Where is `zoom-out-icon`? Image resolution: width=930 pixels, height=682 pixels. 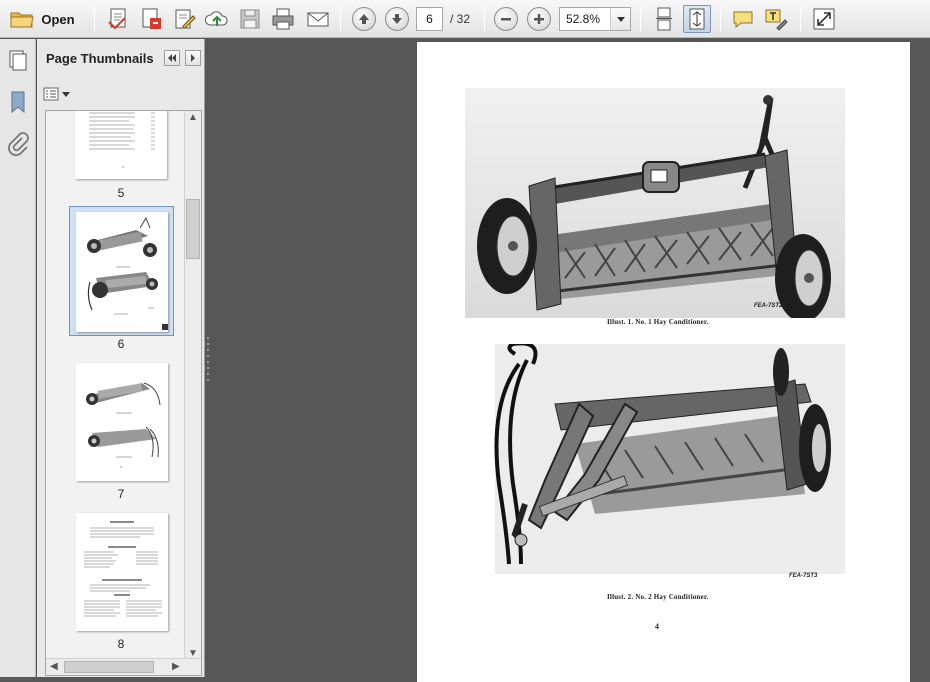 zoom-out-icon is located at coordinates (506, 19).